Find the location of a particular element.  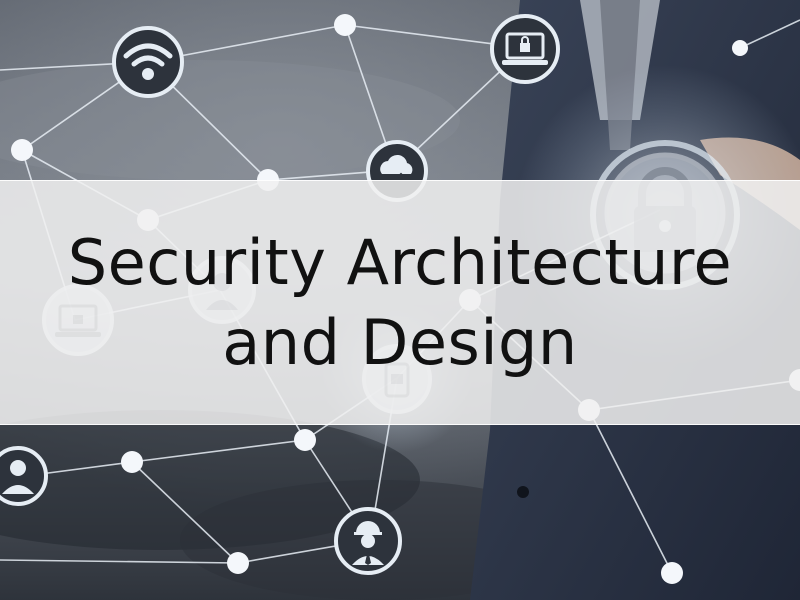

worker-icon is located at coordinates (368, 541).